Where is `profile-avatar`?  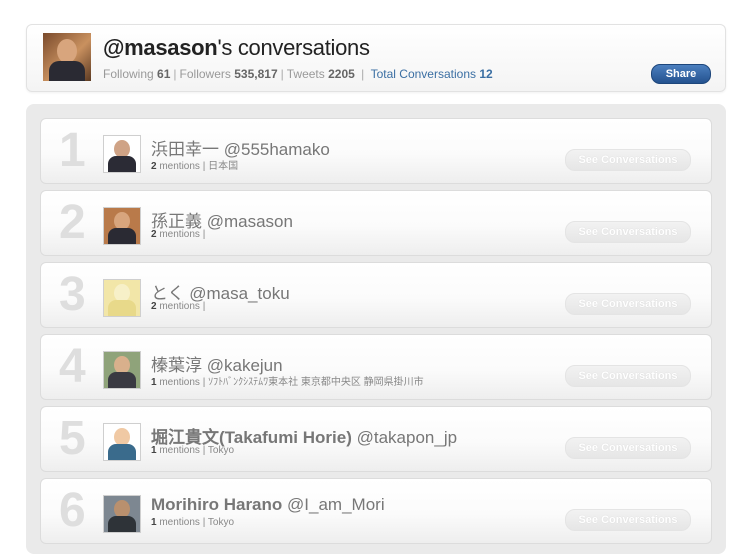 profile-avatar is located at coordinates (67, 57).